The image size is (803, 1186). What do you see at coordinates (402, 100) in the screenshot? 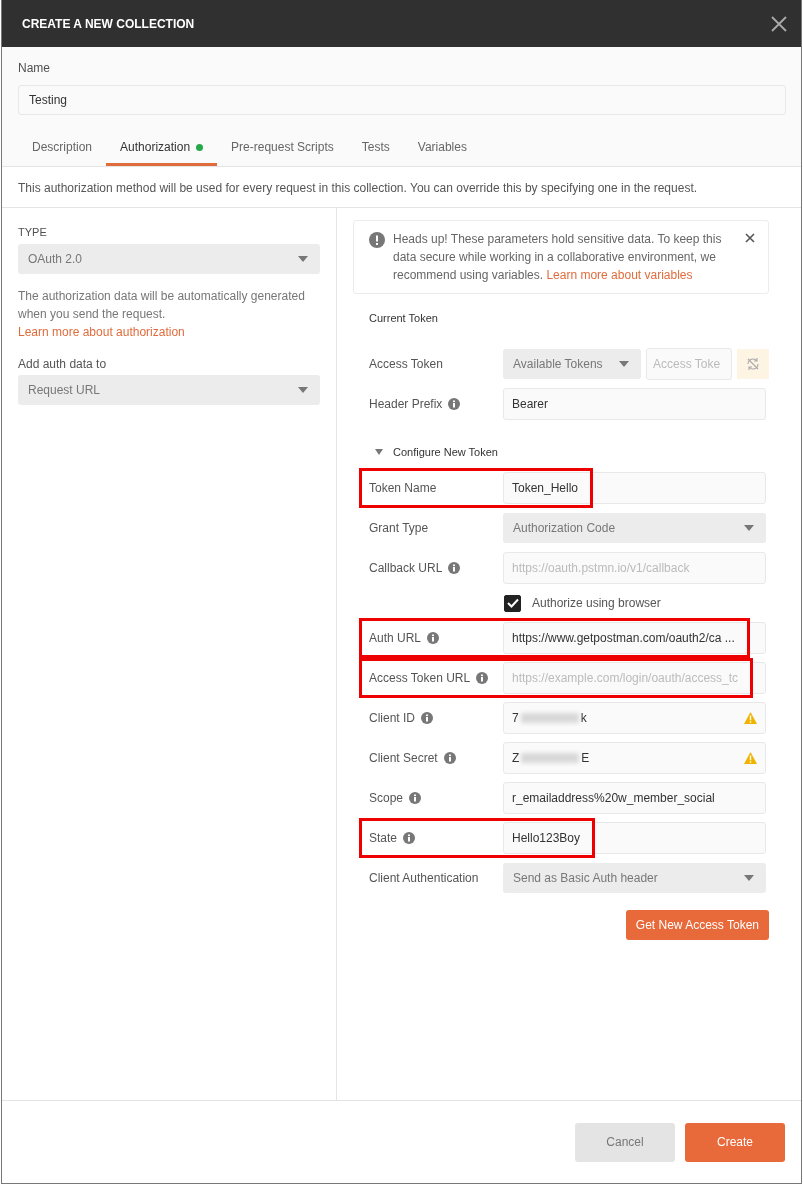
I see `name-field: Testing` at bounding box center [402, 100].